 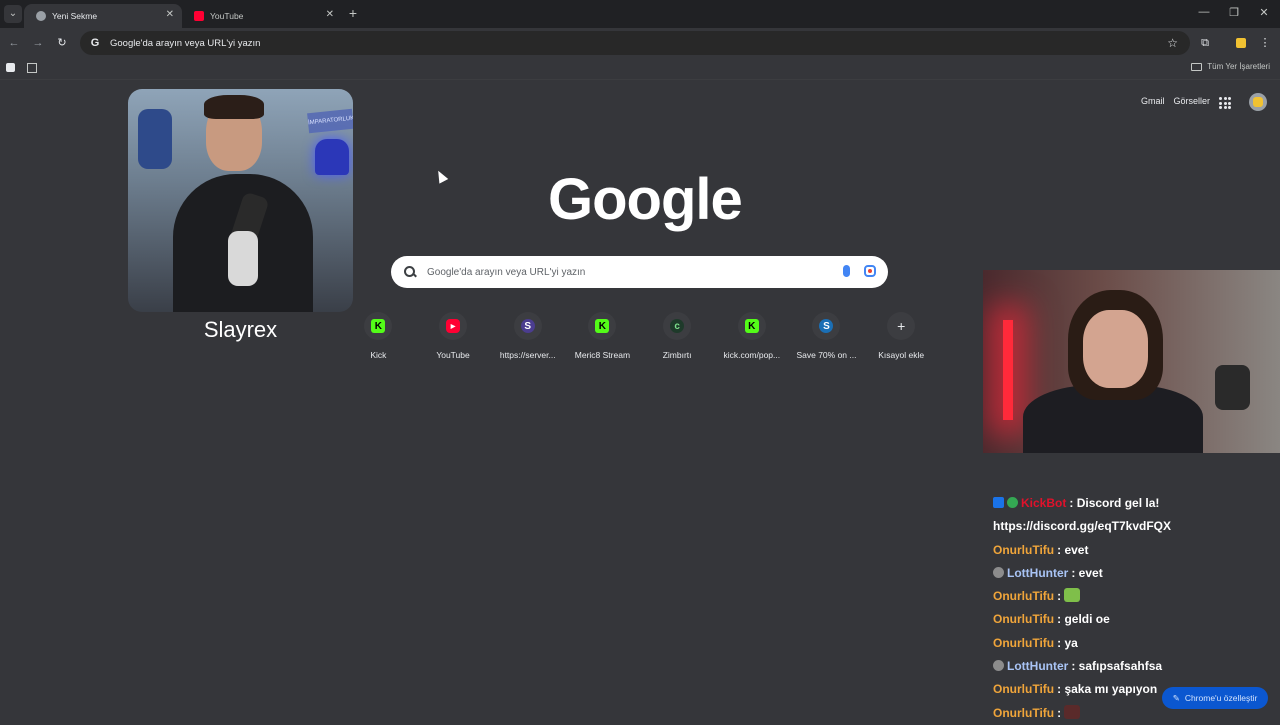 I want to click on images-link: Görseller, so click(x=1191, y=101).